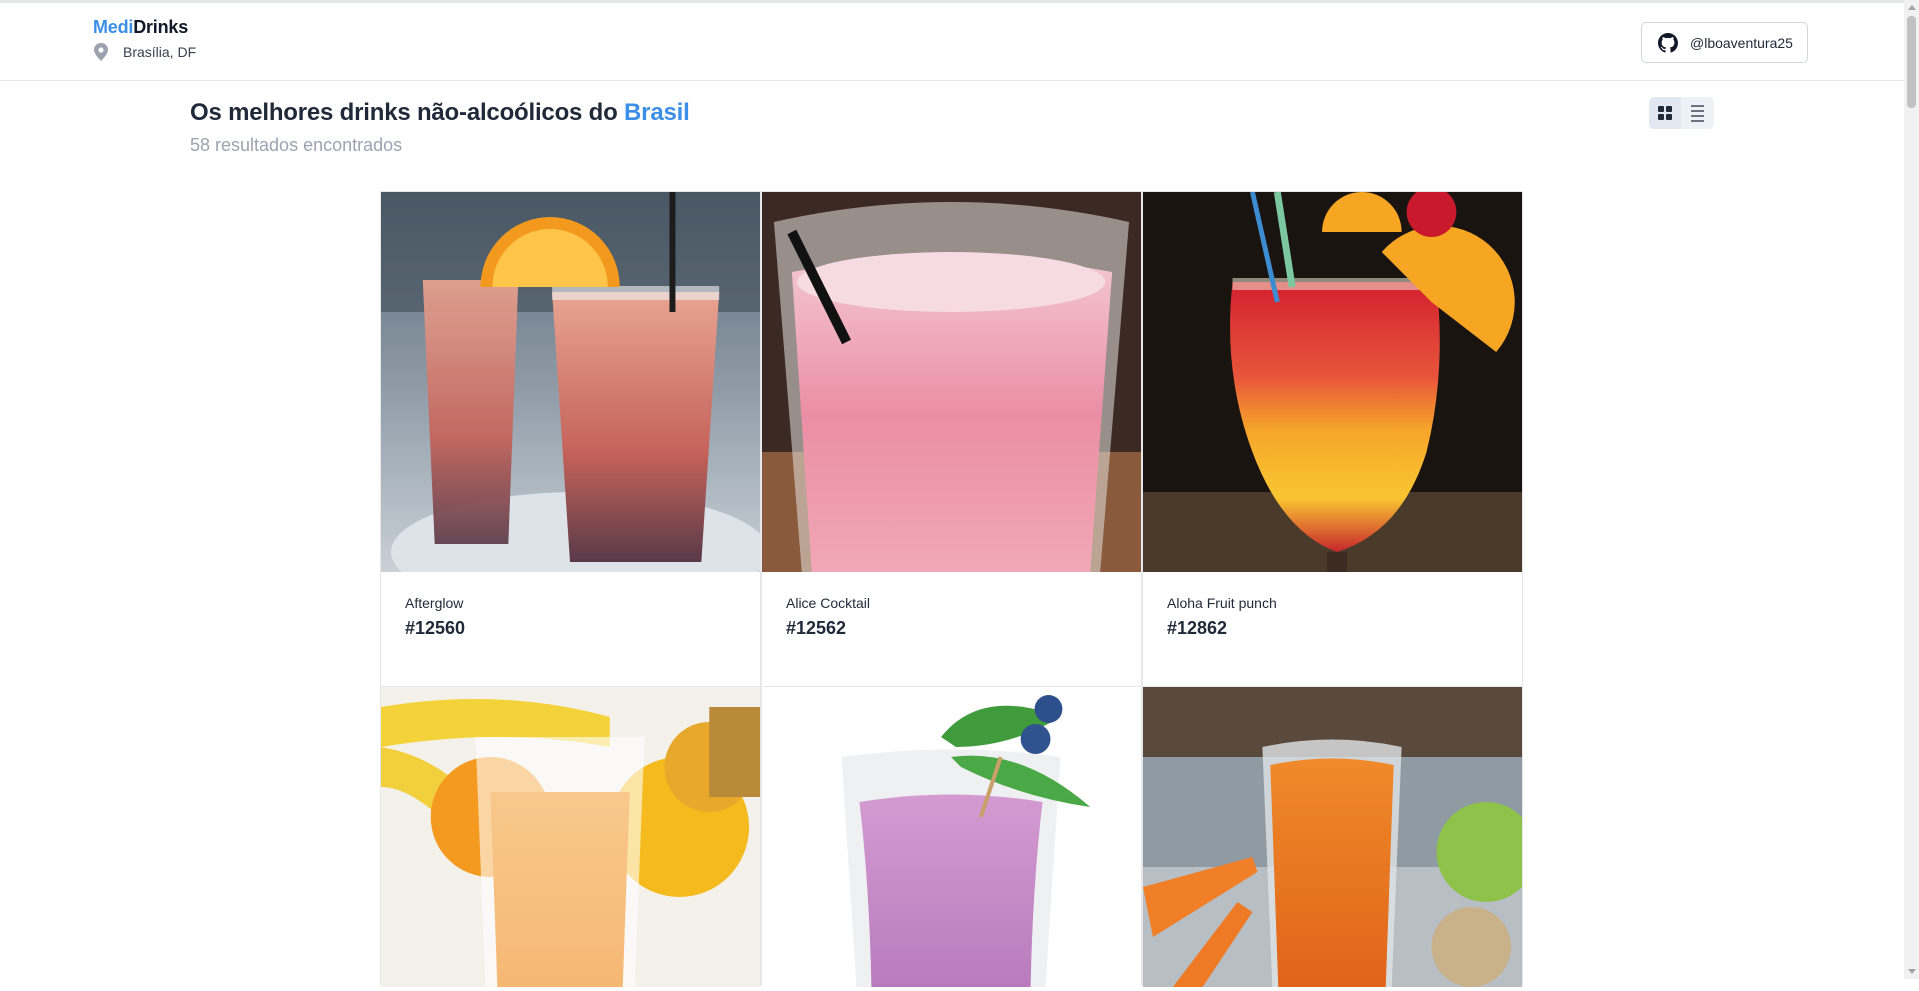 The width and height of the screenshot is (1919, 991). I want to click on page-scrollbar, so click(1911, 489).